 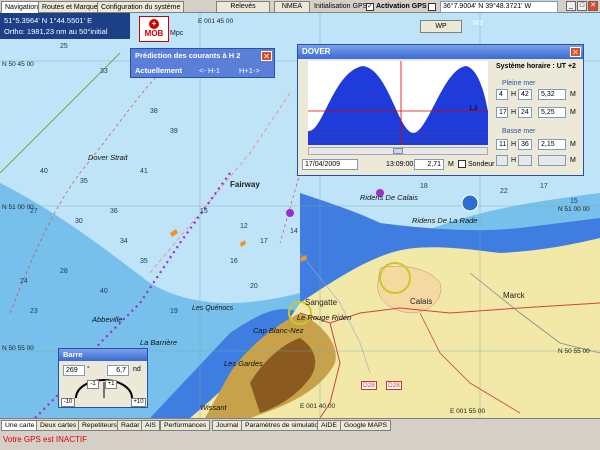 I want to click on low2-v, so click(x=552, y=160).